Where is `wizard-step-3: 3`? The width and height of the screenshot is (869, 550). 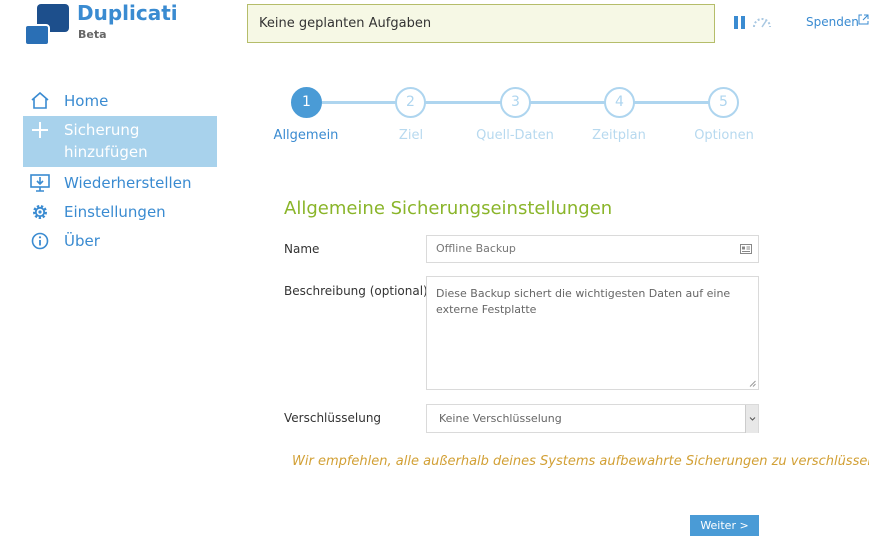
wizard-step-3: 3 is located at coordinates (515, 102).